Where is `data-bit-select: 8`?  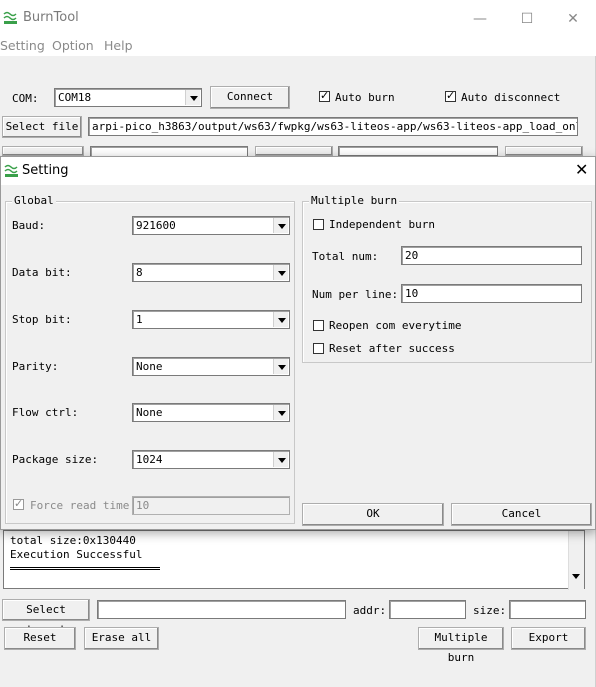
data-bit-select: 8 is located at coordinates (211, 272).